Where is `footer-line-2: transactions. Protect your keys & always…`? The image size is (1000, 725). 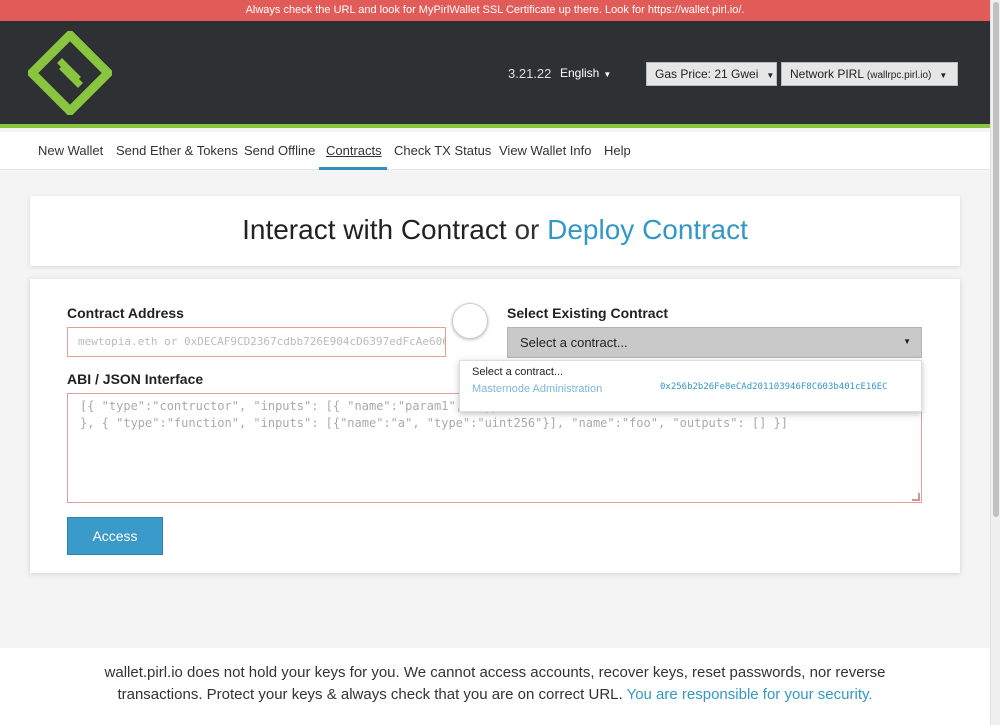 footer-line-2: transactions. Protect your keys & always… is located at coordinates (370, 694).